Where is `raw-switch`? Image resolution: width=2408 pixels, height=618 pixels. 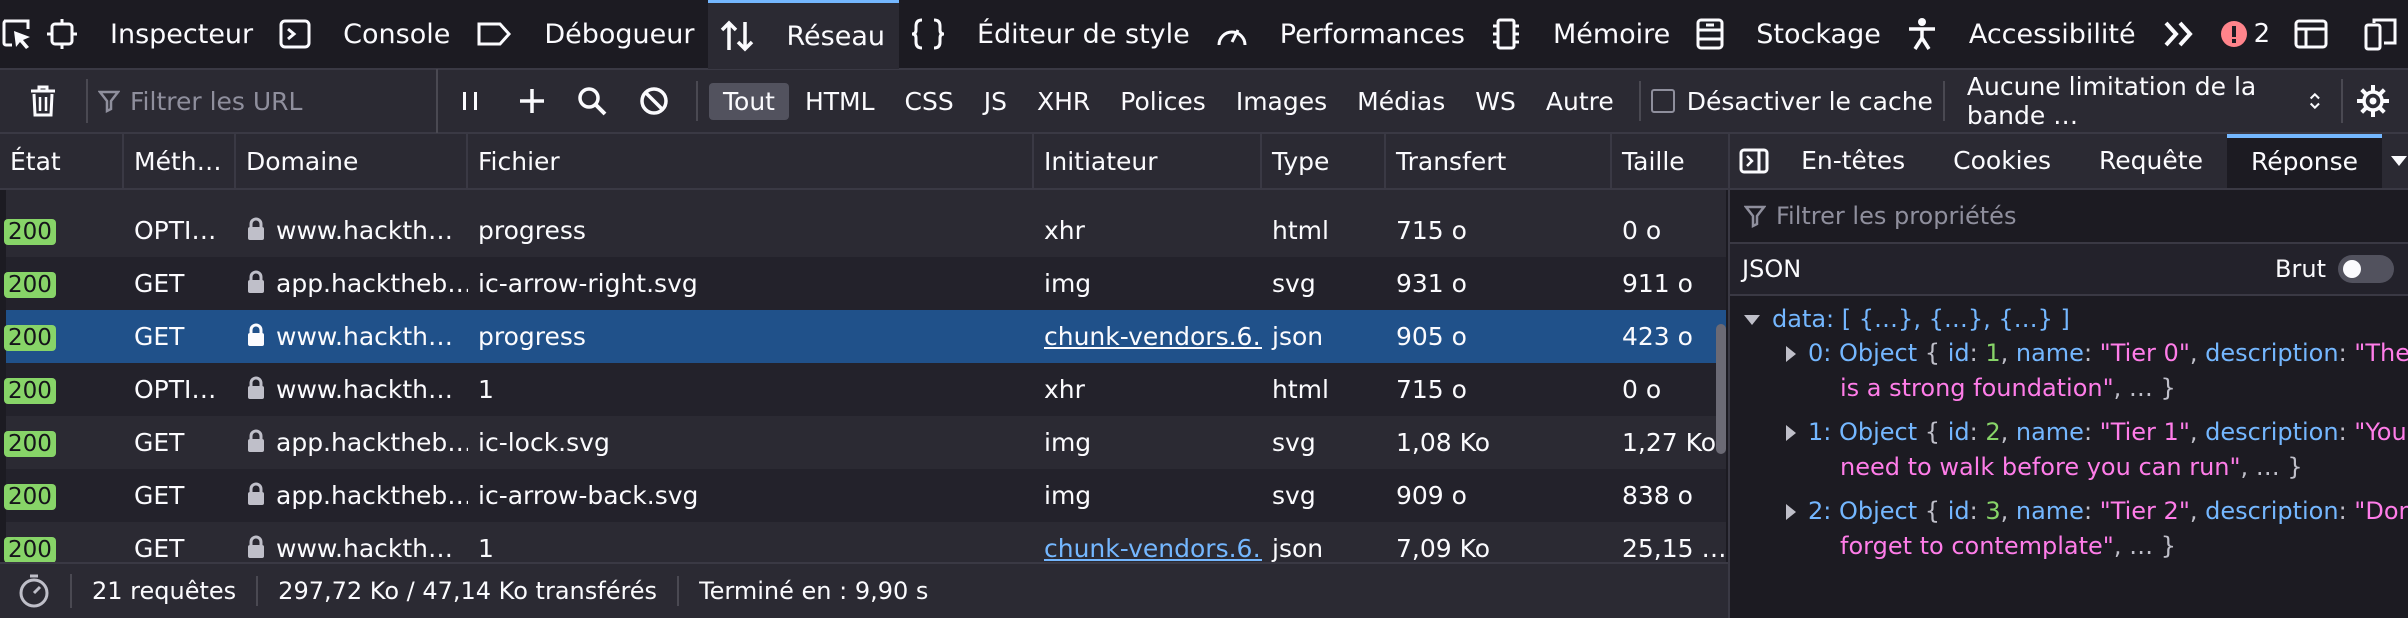
raw-switch is located at coordinates (2366, 269).